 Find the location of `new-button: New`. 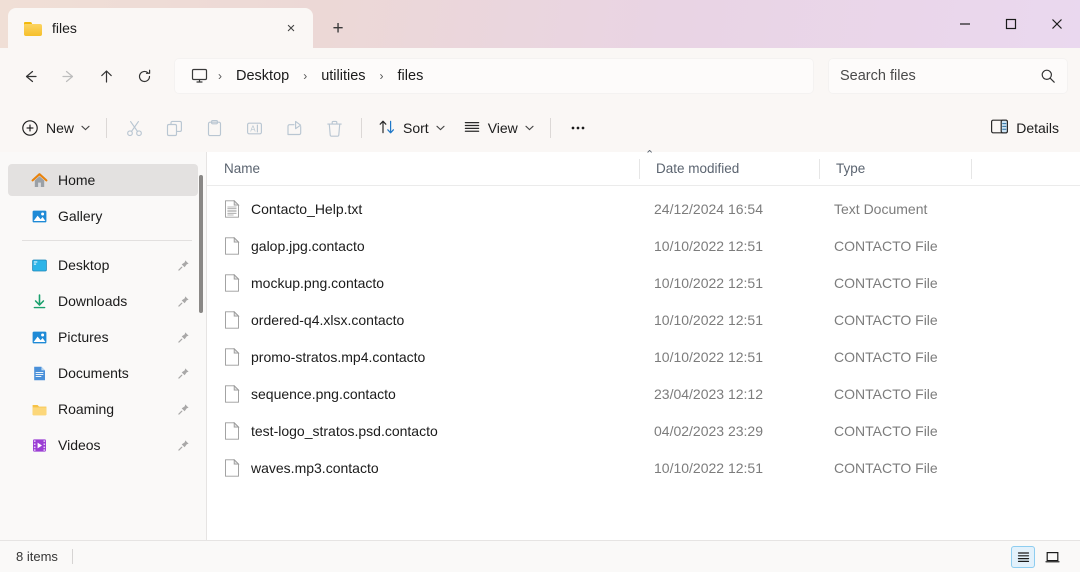

new-button: New is located at coordinates (55, 128).